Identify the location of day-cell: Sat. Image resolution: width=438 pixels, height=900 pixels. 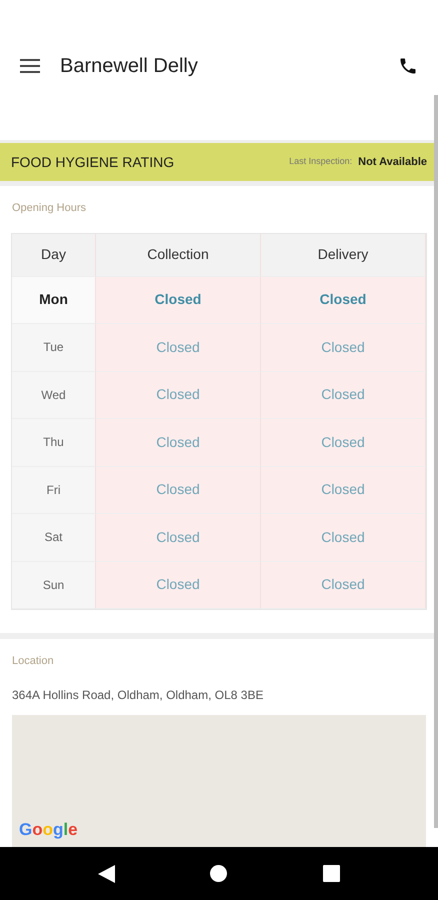
(54, 538).